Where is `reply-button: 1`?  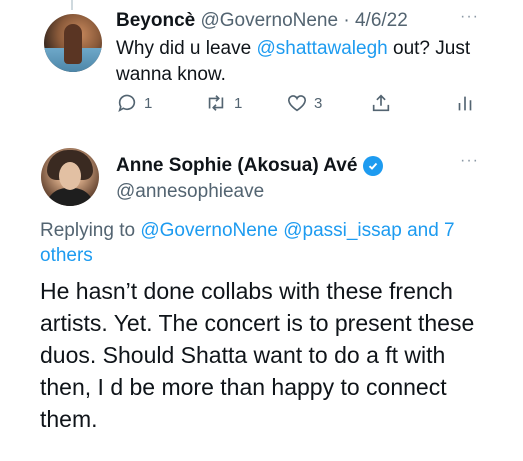 reply-button: 1 is located at coordinates (134, 103).